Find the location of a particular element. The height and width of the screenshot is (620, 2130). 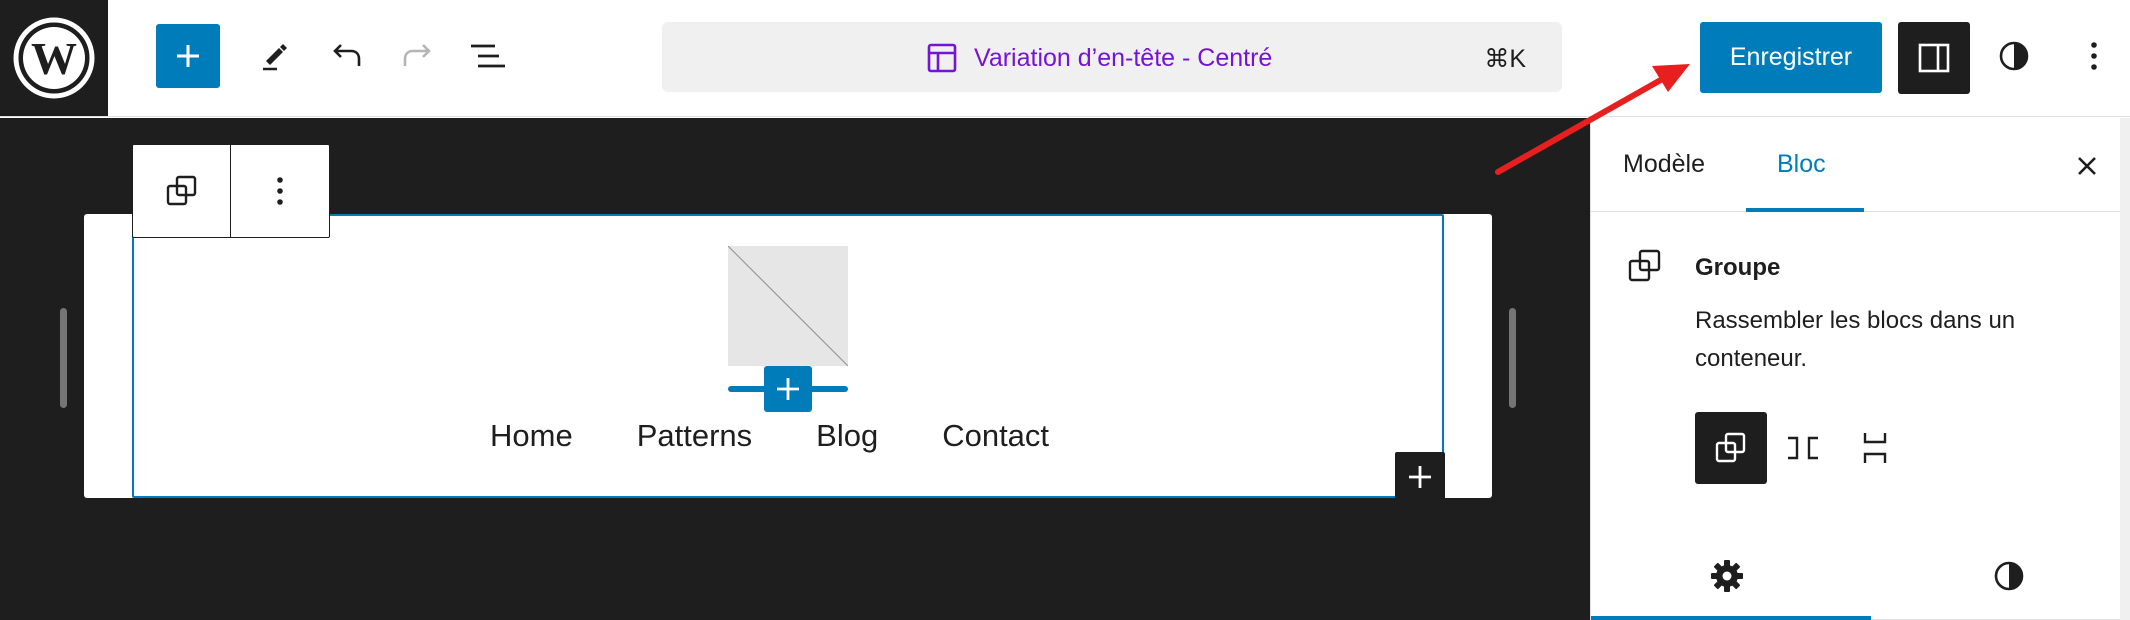

command-palette-bar: Variation d’en-tête - Centré ⌘K is located at coordinates (1112, 57).